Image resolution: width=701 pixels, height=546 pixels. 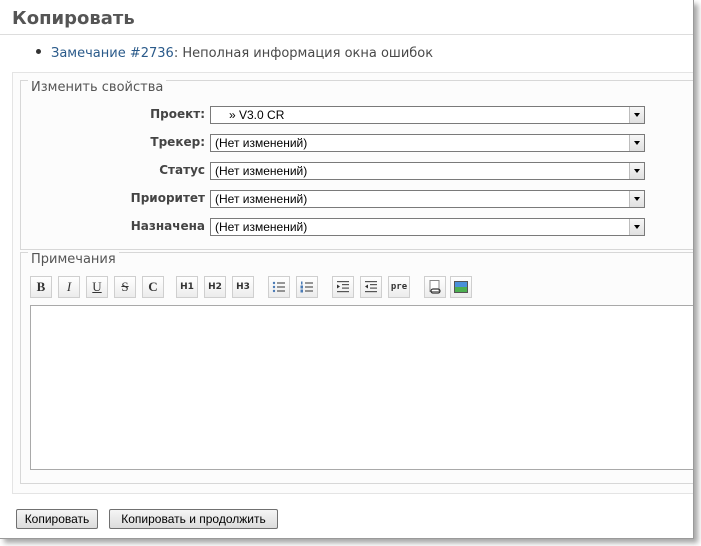 I want to click on assignee-select: (Нет изменений), so click(x=427, y=227).